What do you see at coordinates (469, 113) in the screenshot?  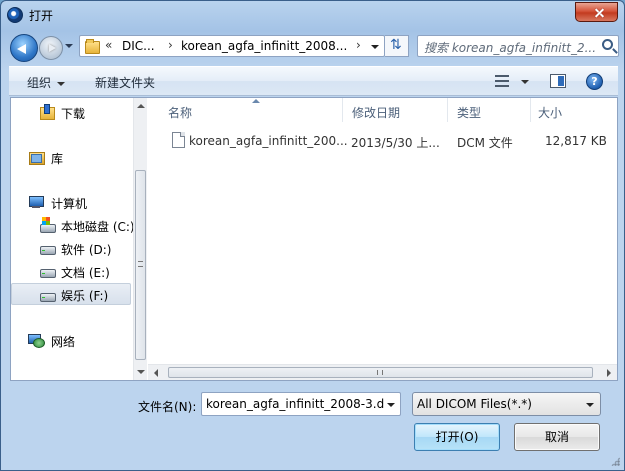 I see `column-header-label: 类型` at bounding box center [469, 113].